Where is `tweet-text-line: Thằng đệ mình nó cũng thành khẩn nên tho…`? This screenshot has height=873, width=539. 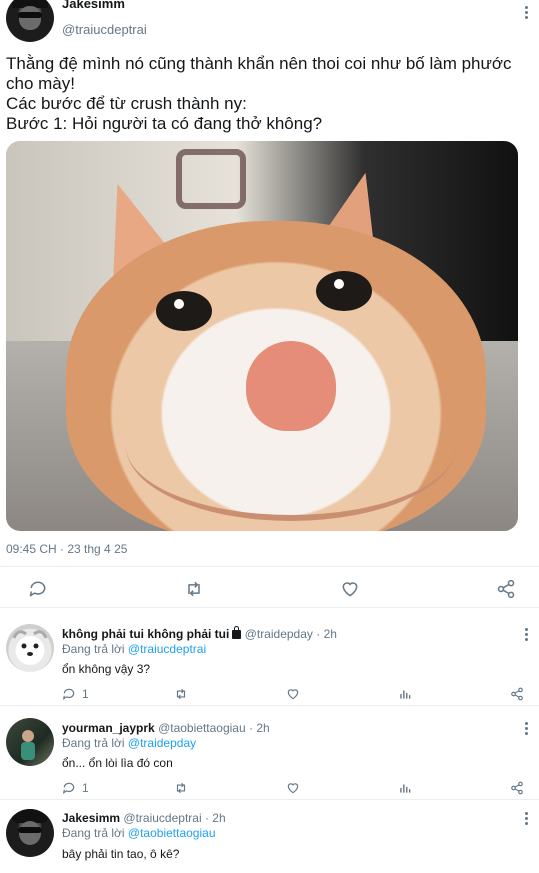
tweet-text-line: Thằng đệ mình nó cũng thành khẩn nên tho… is located at coordinates (261, 73).